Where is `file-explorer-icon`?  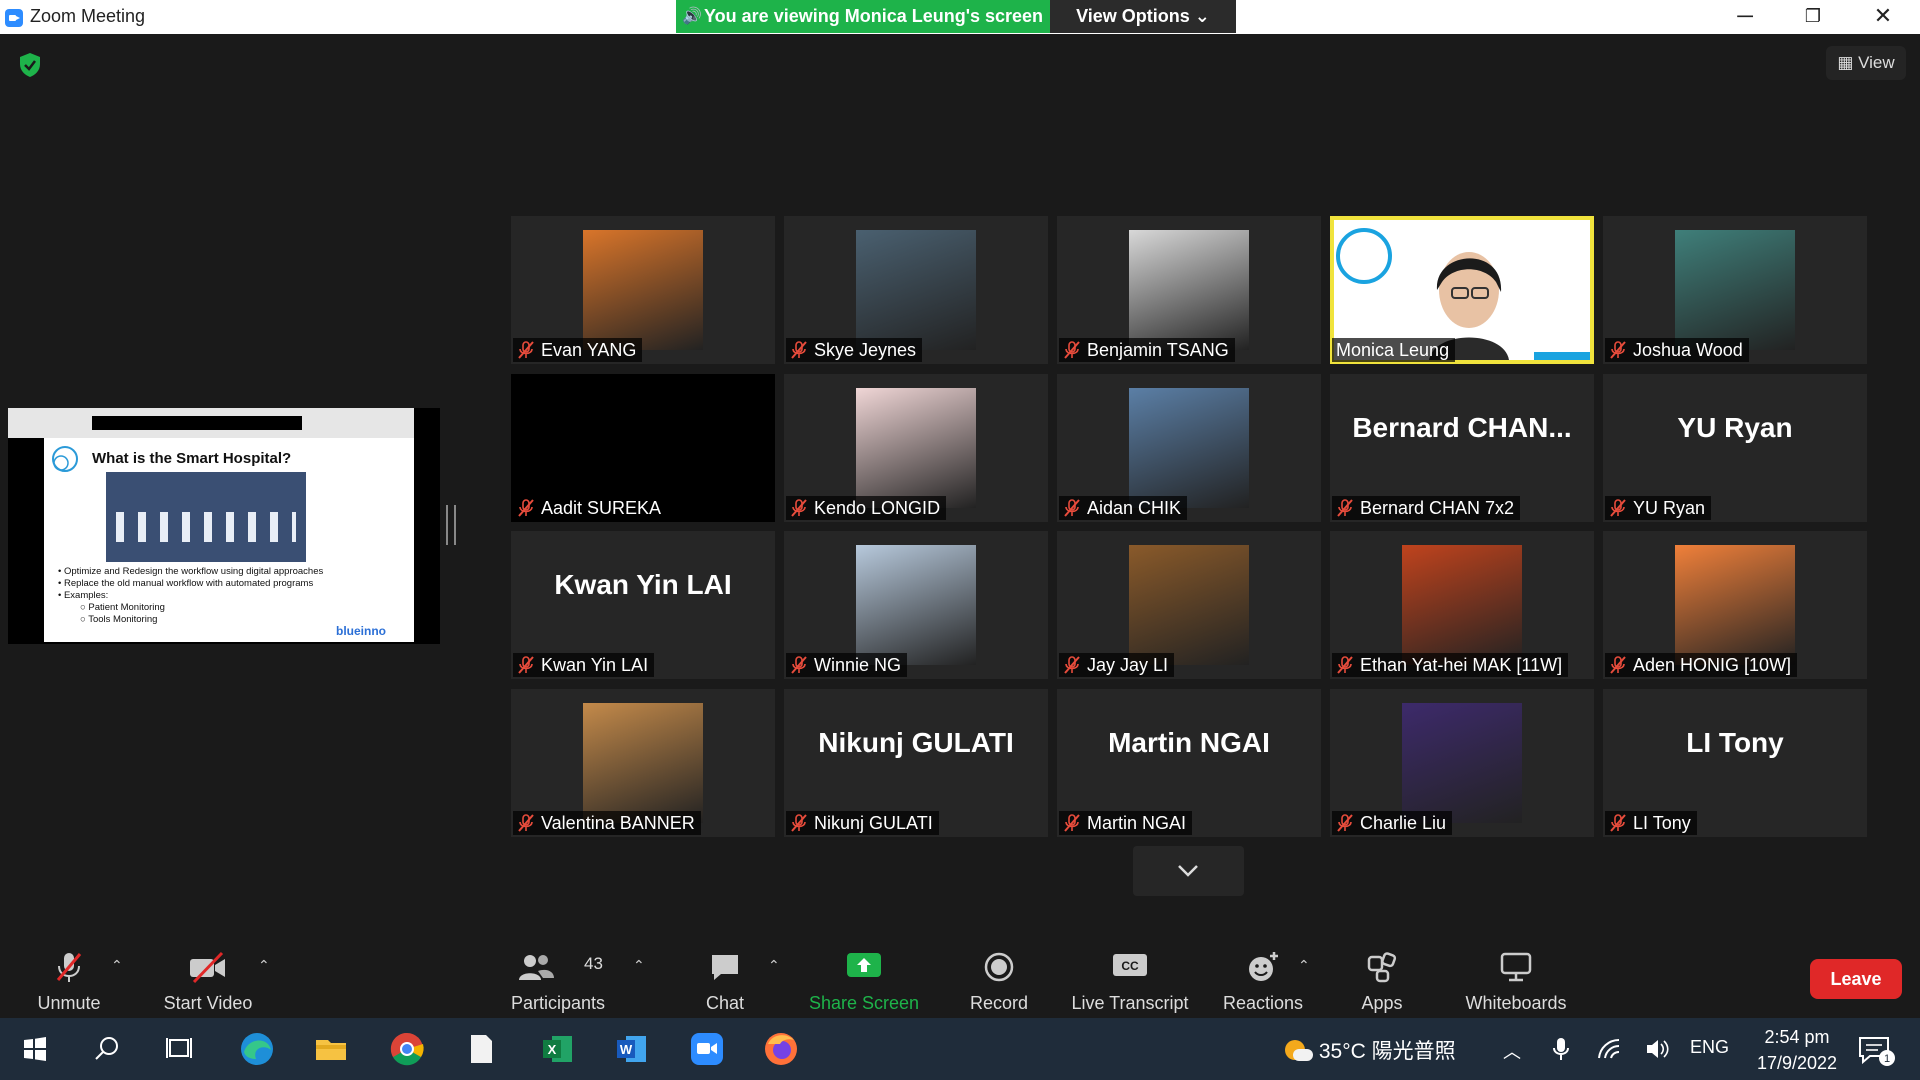 file-explorer-icon is located at coordinates (331, 1049).